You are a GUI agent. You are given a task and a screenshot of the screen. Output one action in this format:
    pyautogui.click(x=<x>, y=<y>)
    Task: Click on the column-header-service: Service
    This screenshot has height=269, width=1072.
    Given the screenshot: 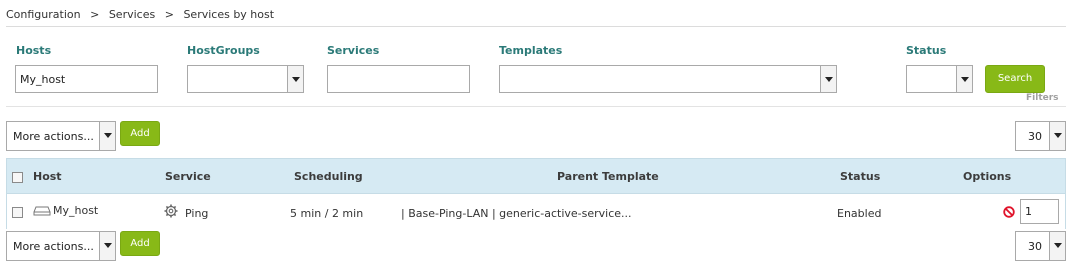 What is the action you would take?
    pyautogui.click(x=188, y=176)
    